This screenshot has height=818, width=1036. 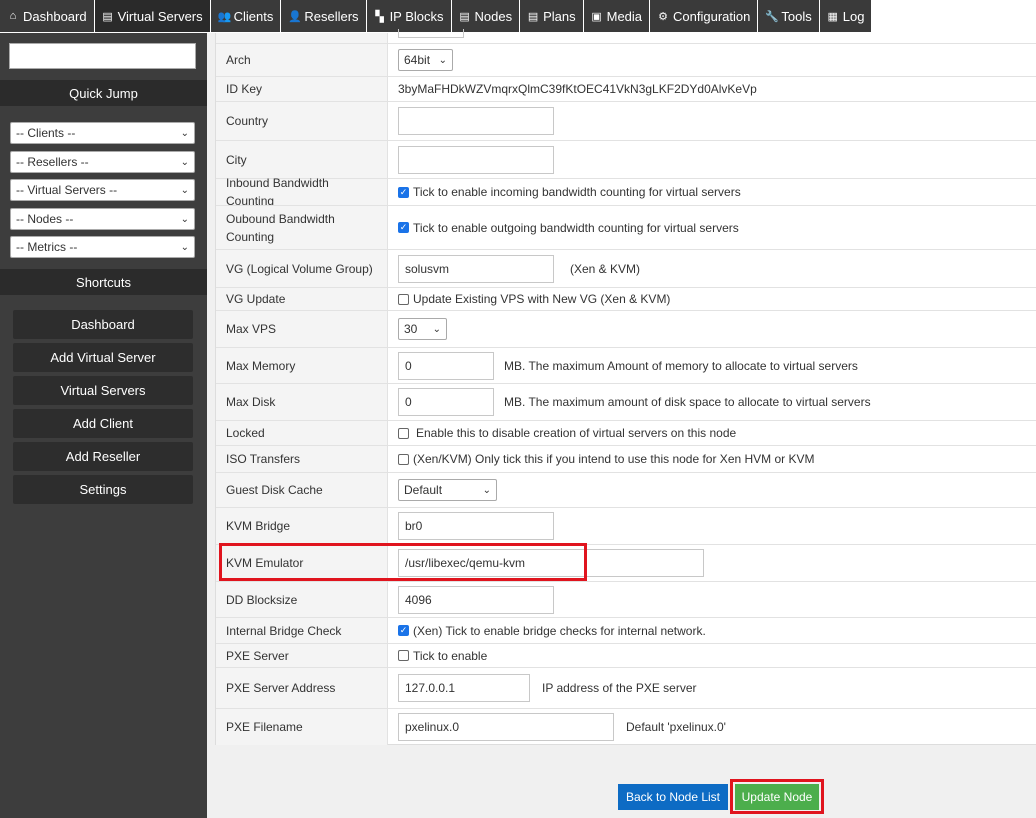 I want to click on locked-checkbox, so click(x=403, y=433).